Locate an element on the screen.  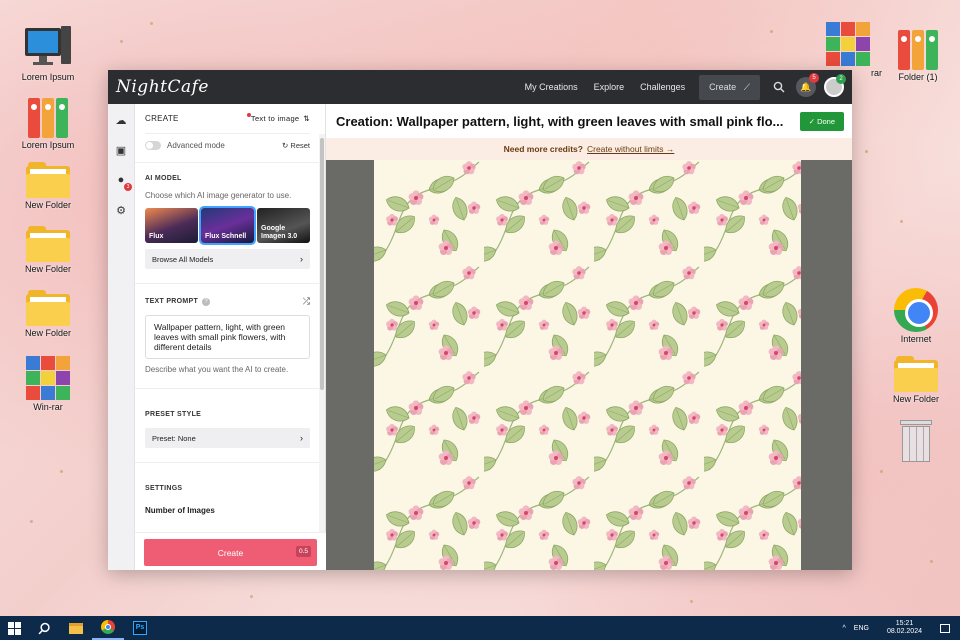
avatar-badge: 2 is located at coordinates (841, 79).